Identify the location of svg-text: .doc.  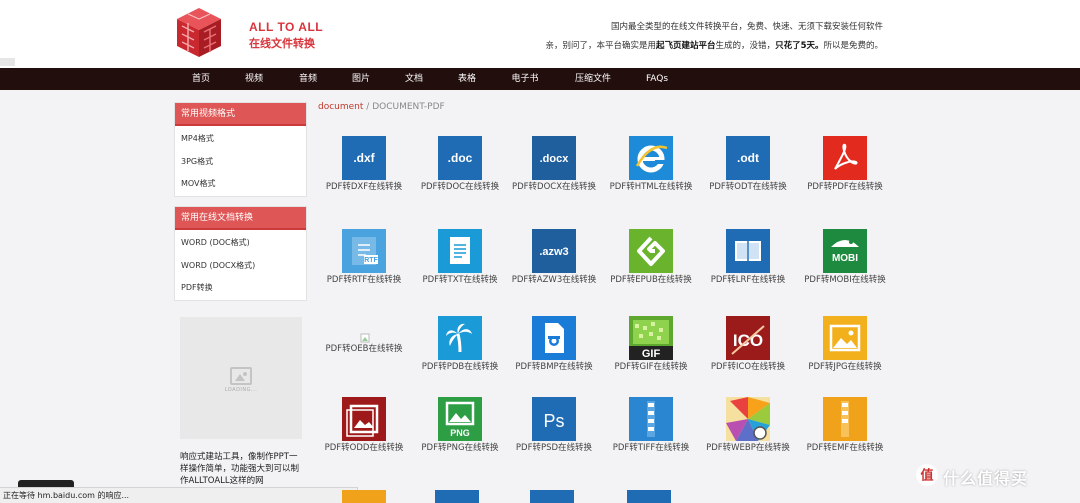
(460, 158).